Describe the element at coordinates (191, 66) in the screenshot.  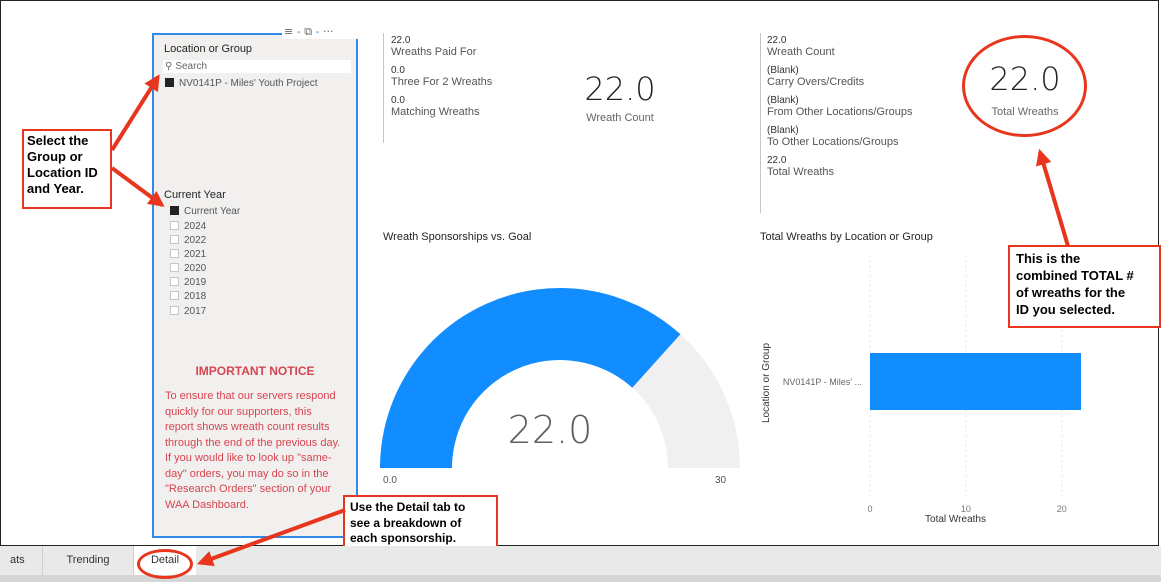
I see `search-placeholder: Search` at that location.